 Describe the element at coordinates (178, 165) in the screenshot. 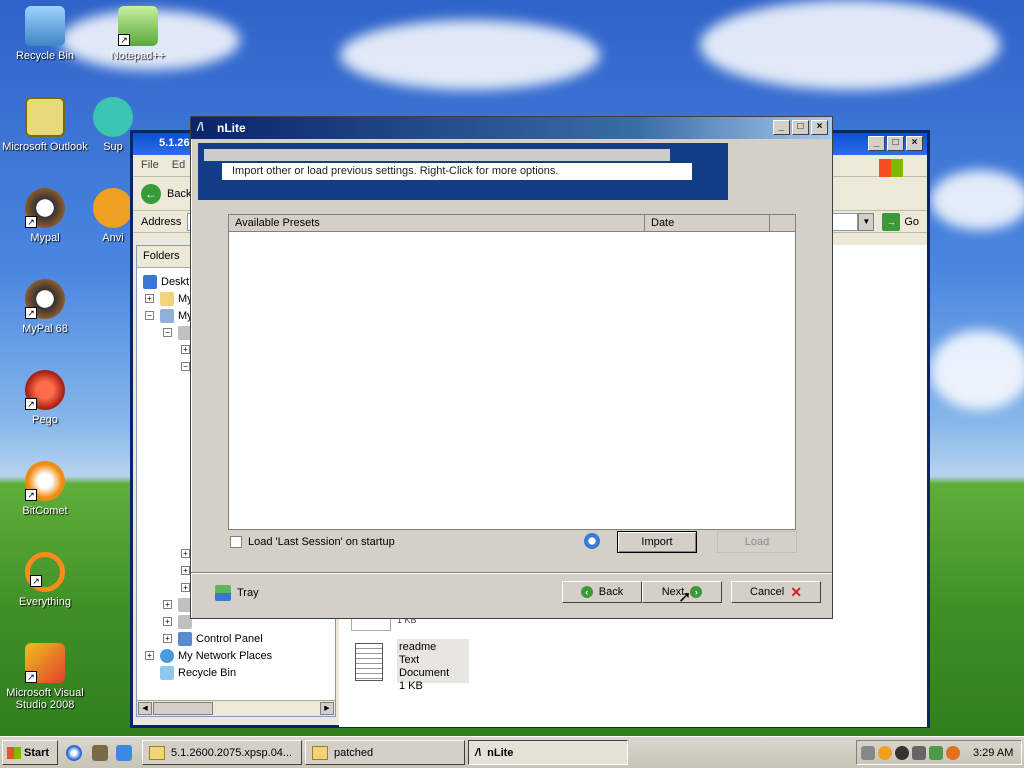

I see `menu-edit: Ed` at that location.